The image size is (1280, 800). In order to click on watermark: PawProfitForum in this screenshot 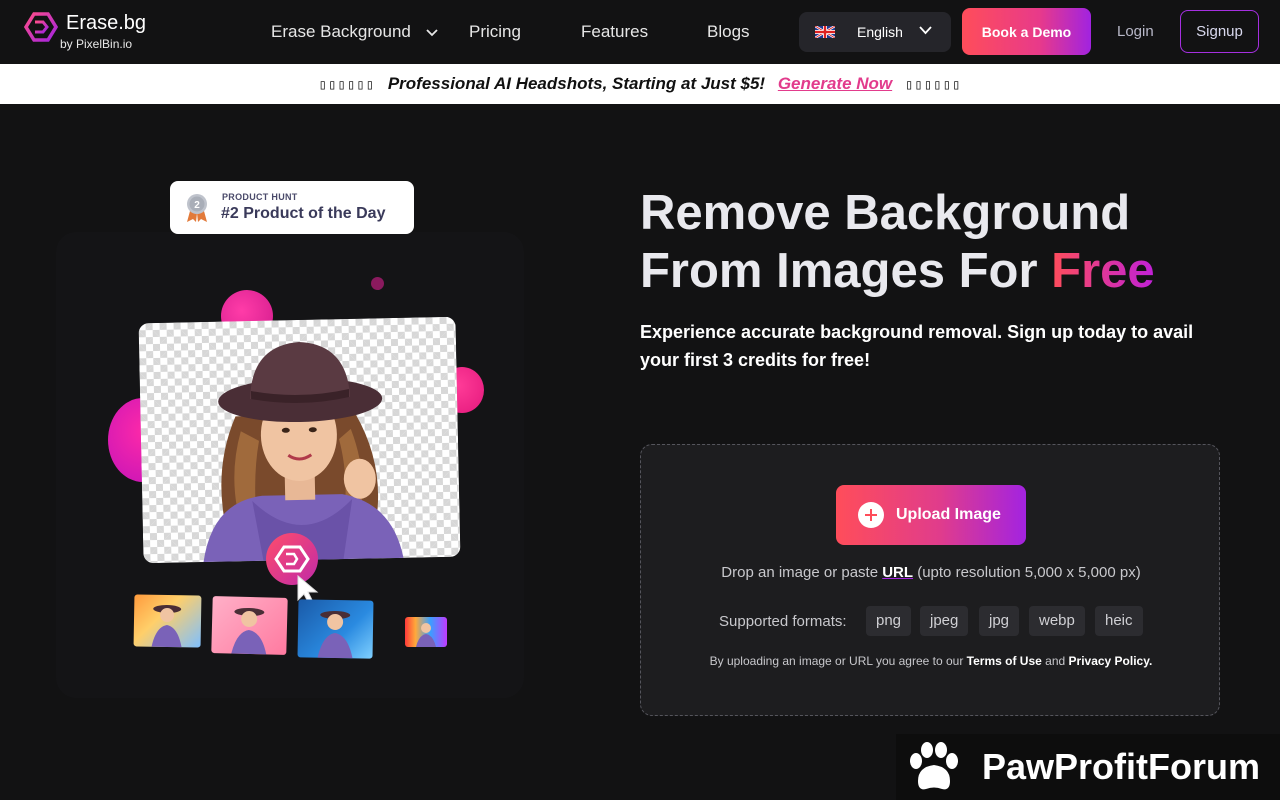, I will do `click(1088, 767)`.